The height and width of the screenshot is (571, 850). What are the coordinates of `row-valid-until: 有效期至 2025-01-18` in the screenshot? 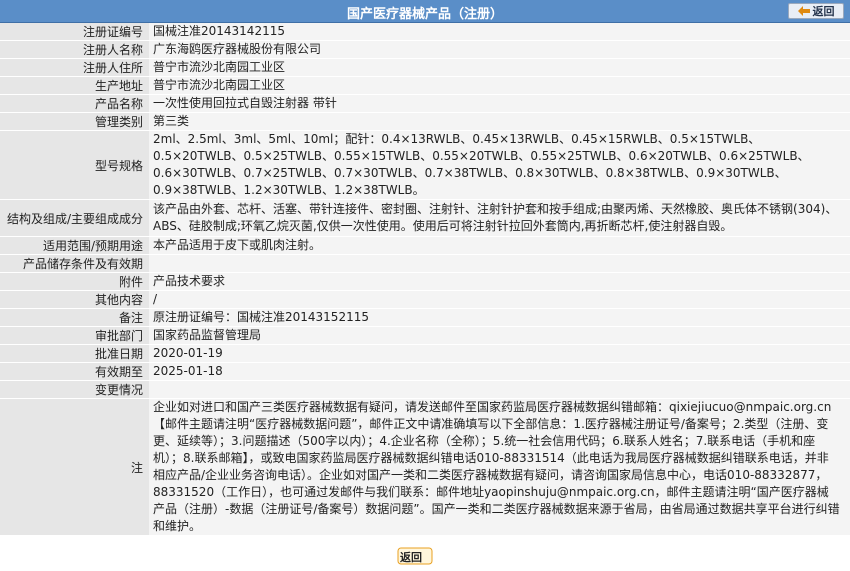 It's located at (425, 371).